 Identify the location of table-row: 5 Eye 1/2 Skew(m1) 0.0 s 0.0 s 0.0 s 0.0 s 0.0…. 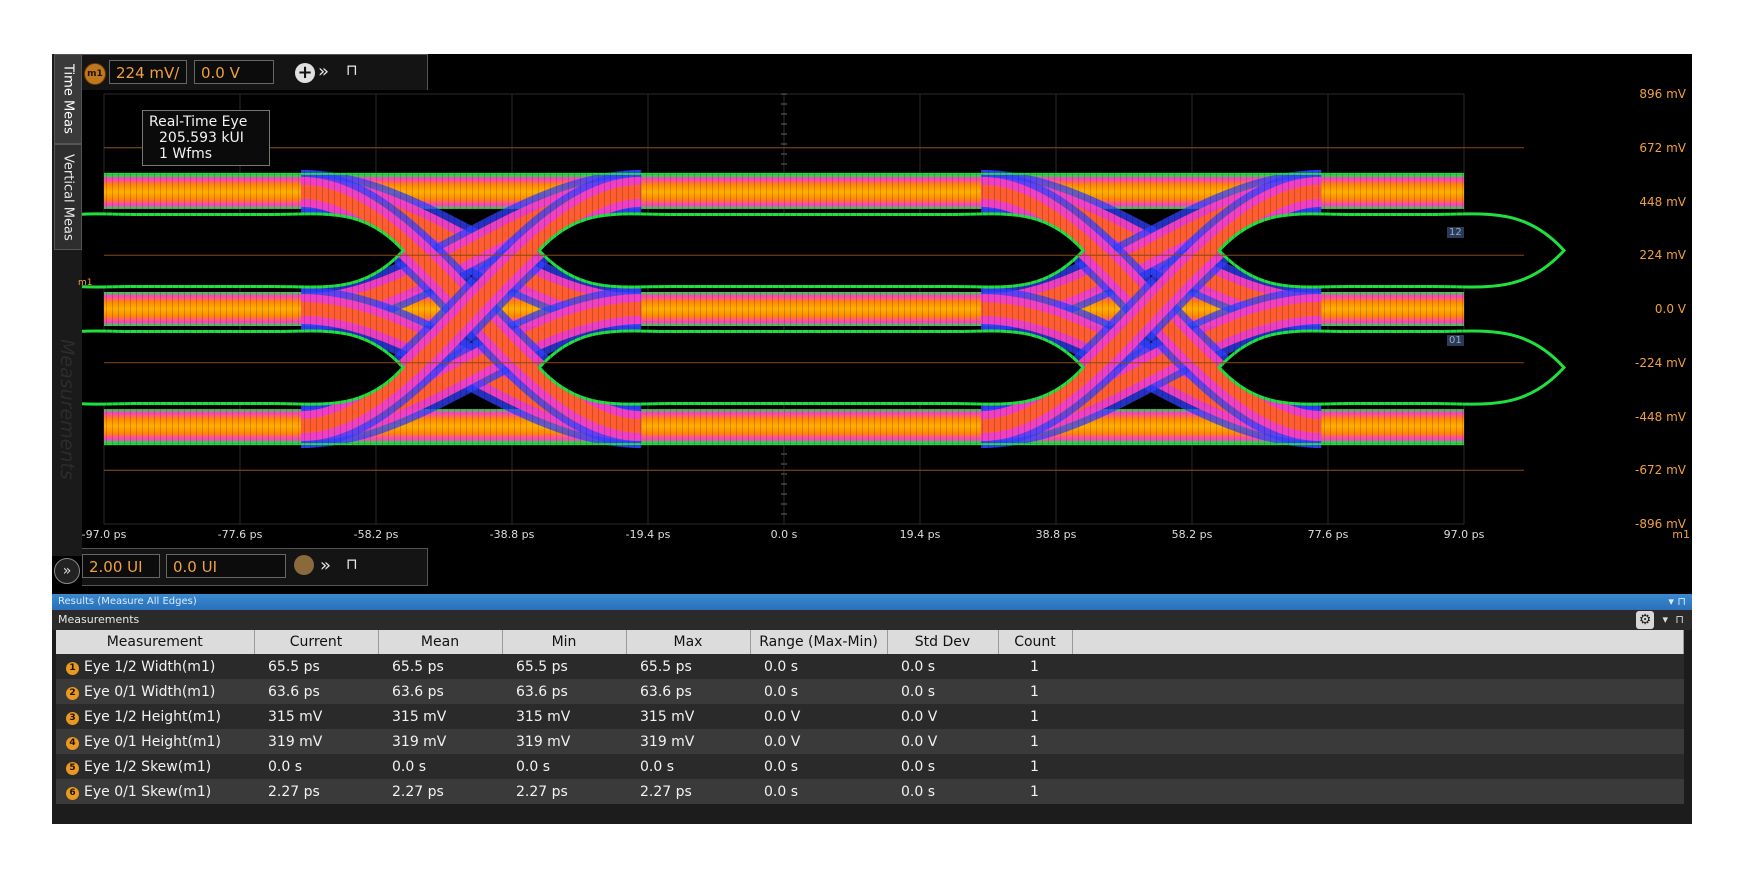
(870, 766).